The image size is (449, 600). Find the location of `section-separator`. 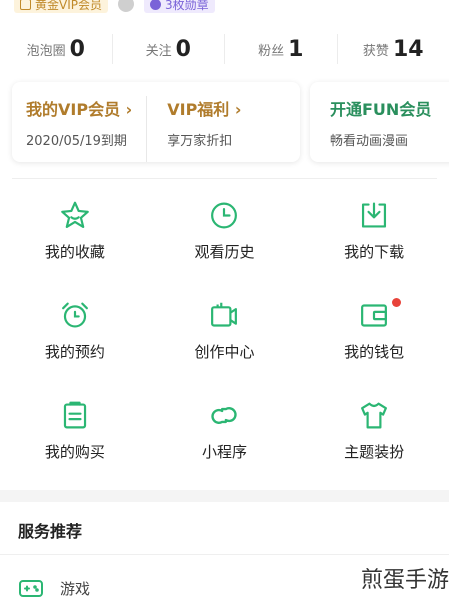

section-separator is located at coordinates (224, 496).